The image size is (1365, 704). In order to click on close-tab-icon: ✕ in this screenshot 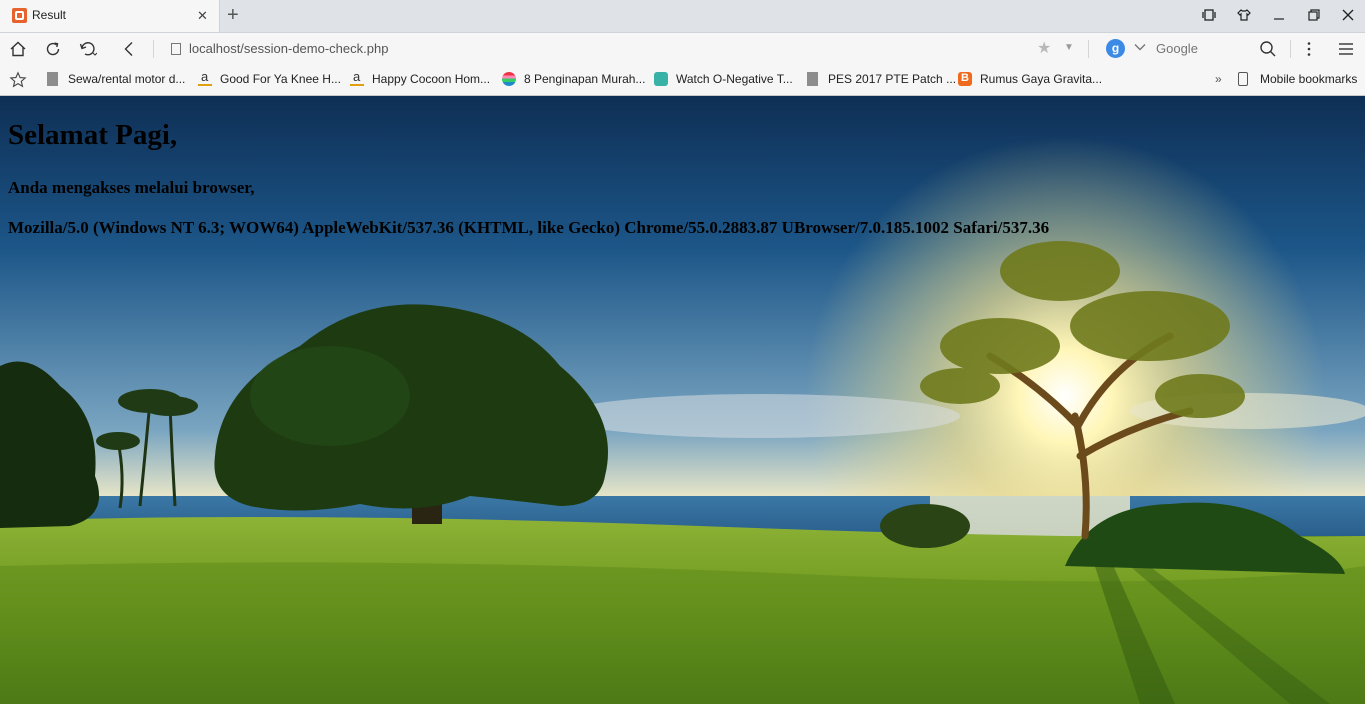, I will do `click(202, 15)`.